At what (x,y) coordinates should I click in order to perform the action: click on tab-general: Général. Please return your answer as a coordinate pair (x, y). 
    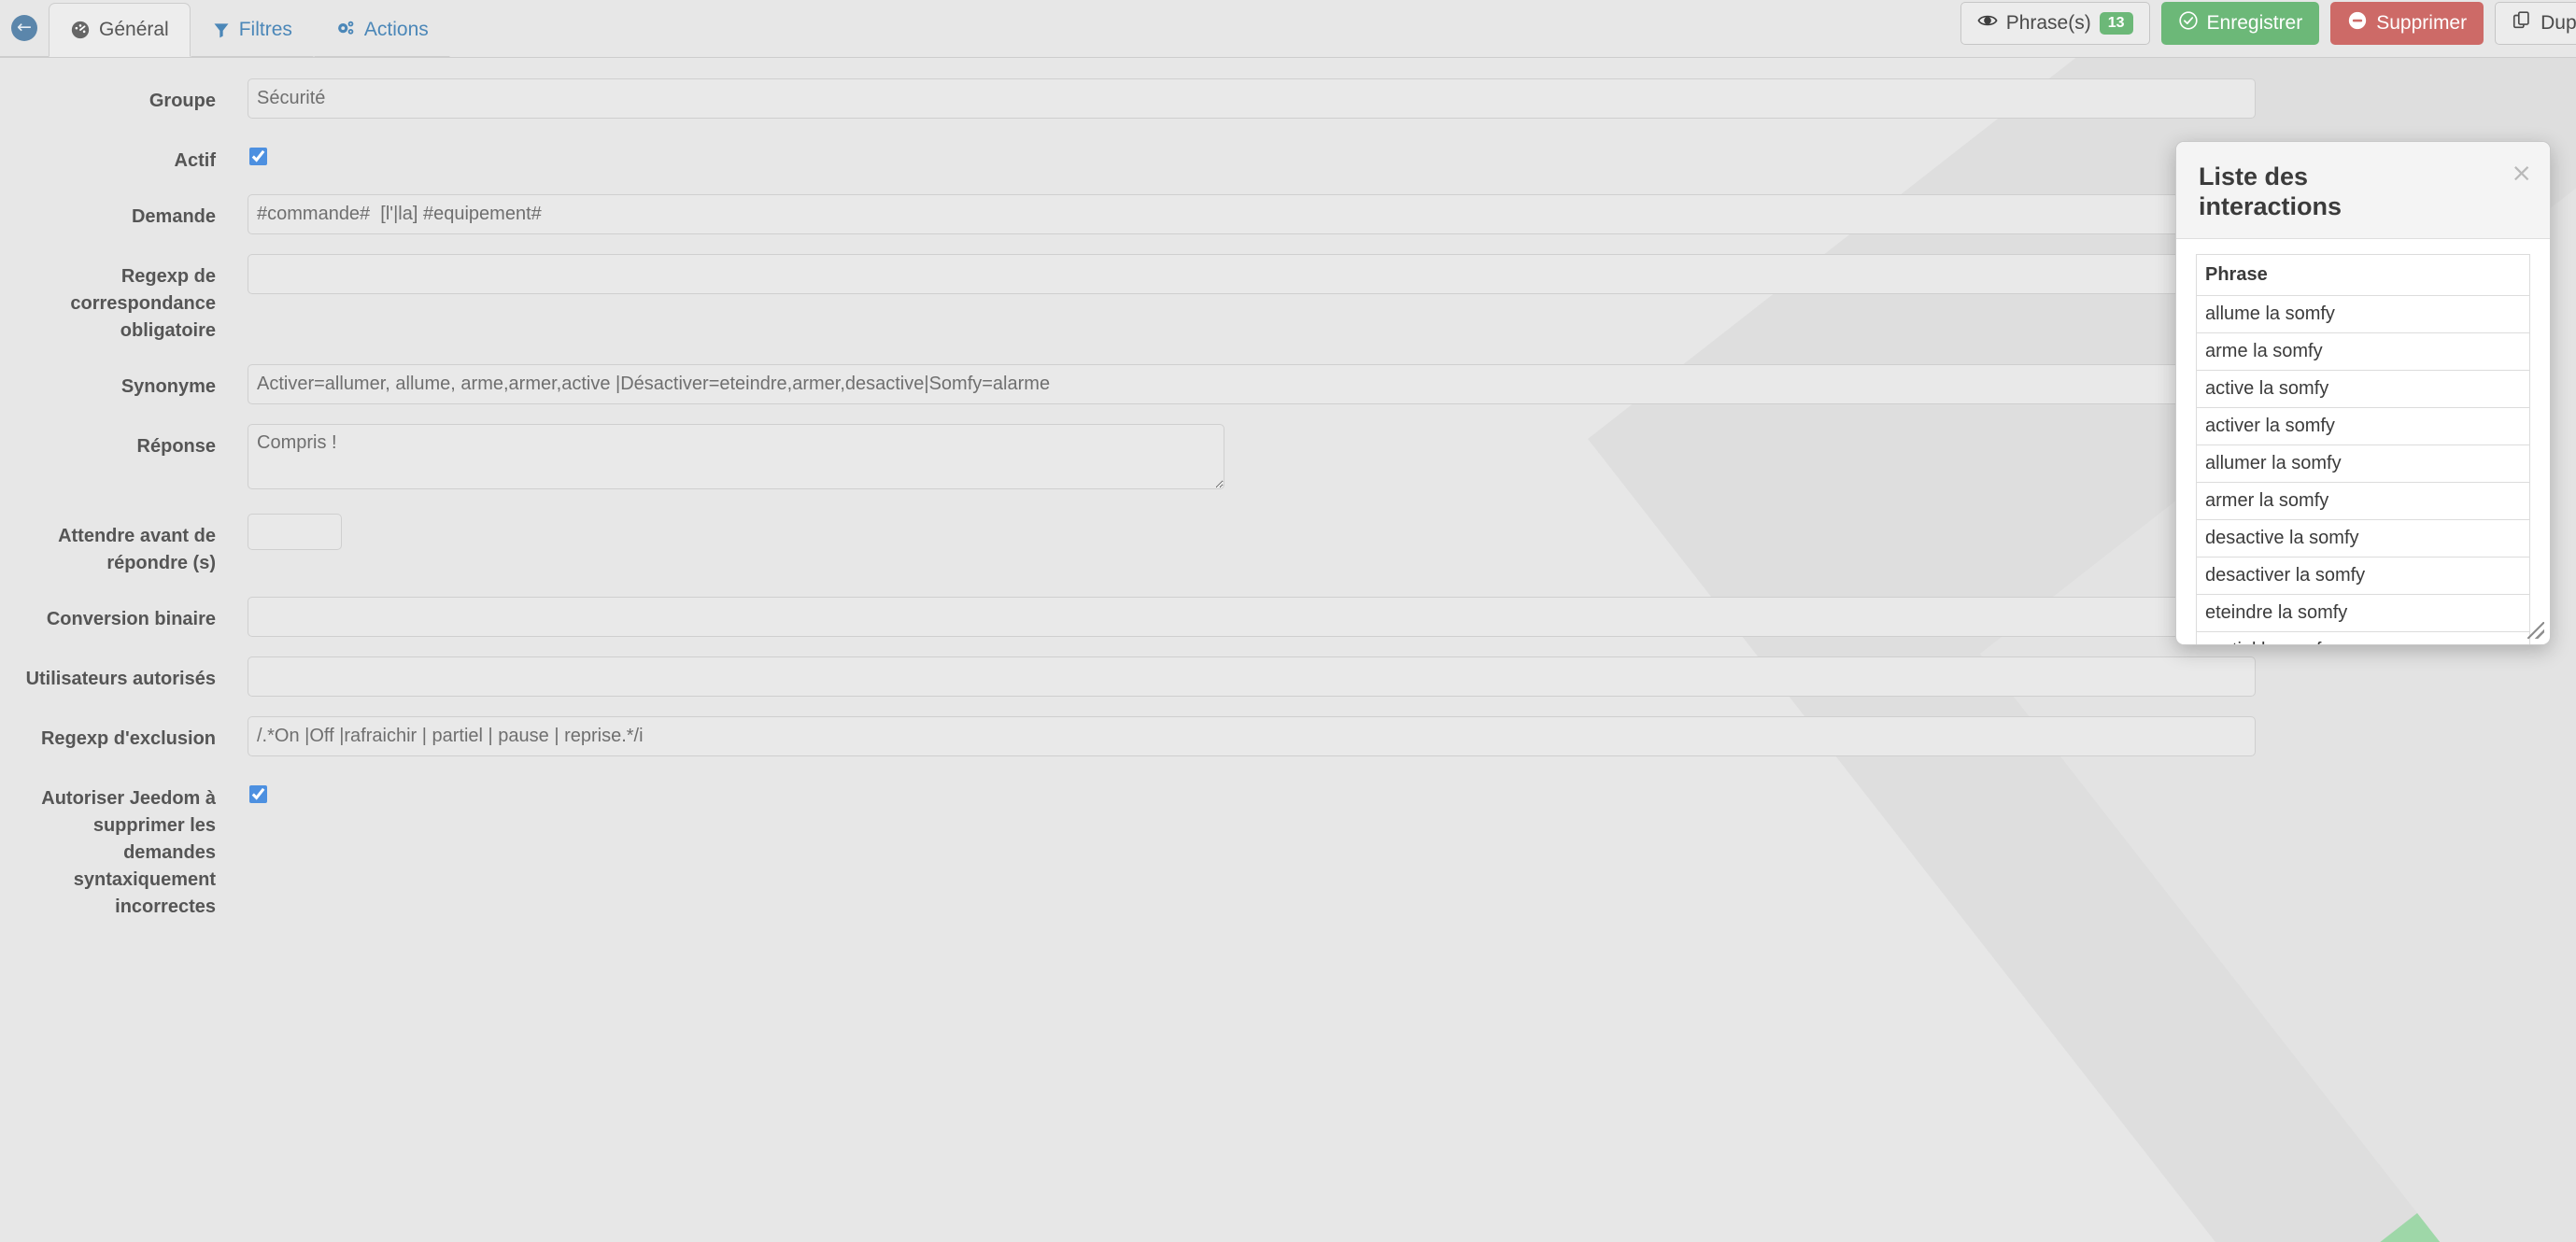
    Looking at the image, I should click on (120, 30).